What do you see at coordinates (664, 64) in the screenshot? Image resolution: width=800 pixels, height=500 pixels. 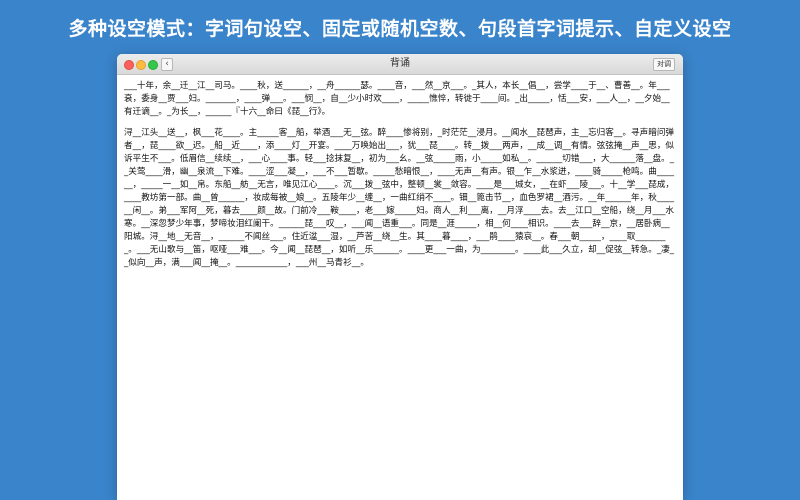 I see `swap-button: 对调` at bounding box center [664, 64].